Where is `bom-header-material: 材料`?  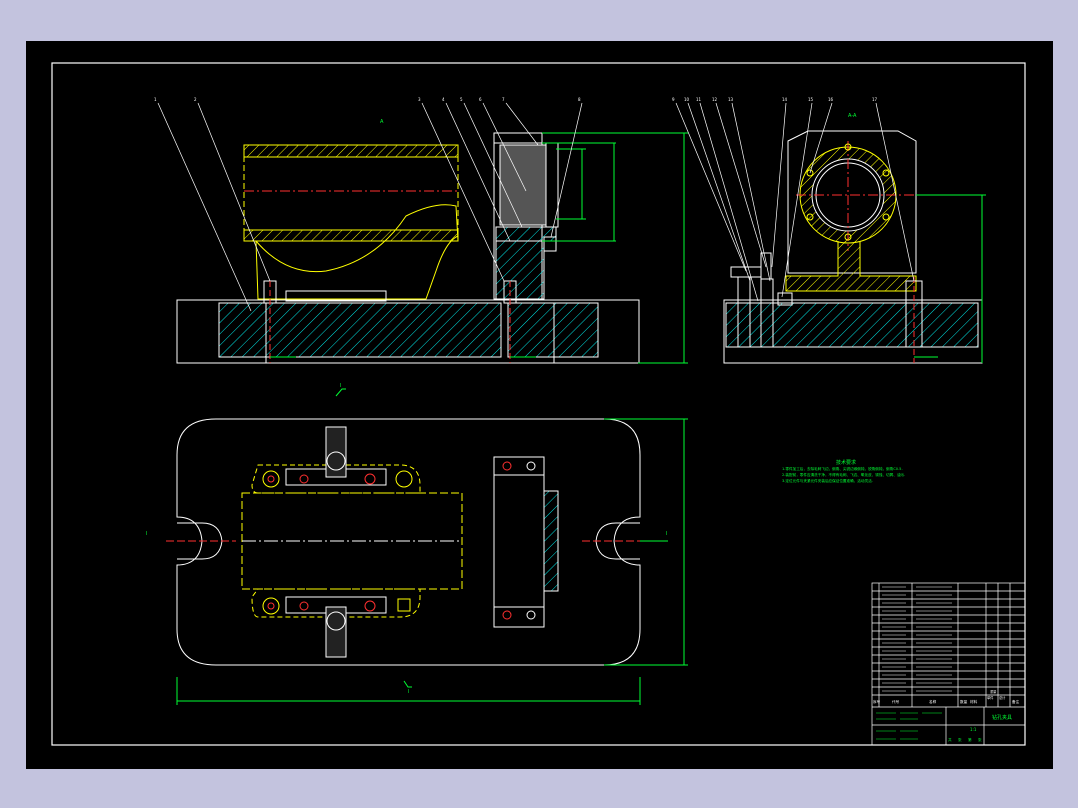 bom-header-material: 材料 is located at coordinates (974, 701).